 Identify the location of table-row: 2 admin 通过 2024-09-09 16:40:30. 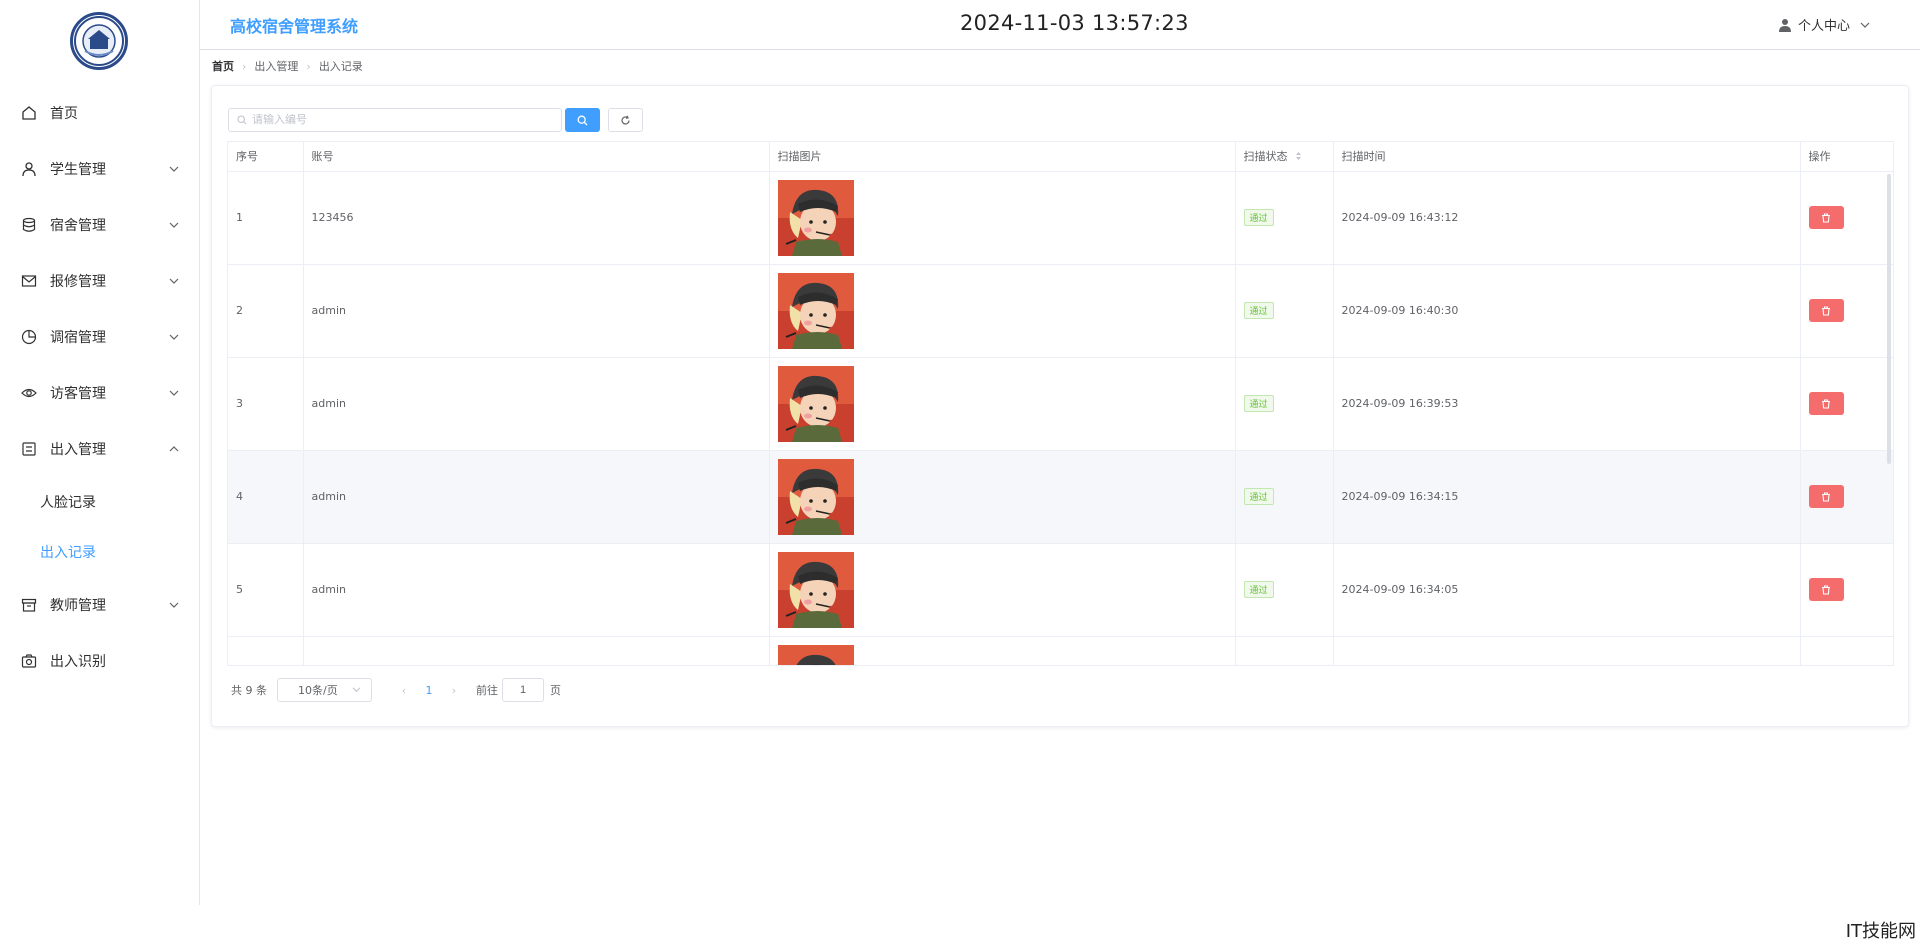
(1060, 311).